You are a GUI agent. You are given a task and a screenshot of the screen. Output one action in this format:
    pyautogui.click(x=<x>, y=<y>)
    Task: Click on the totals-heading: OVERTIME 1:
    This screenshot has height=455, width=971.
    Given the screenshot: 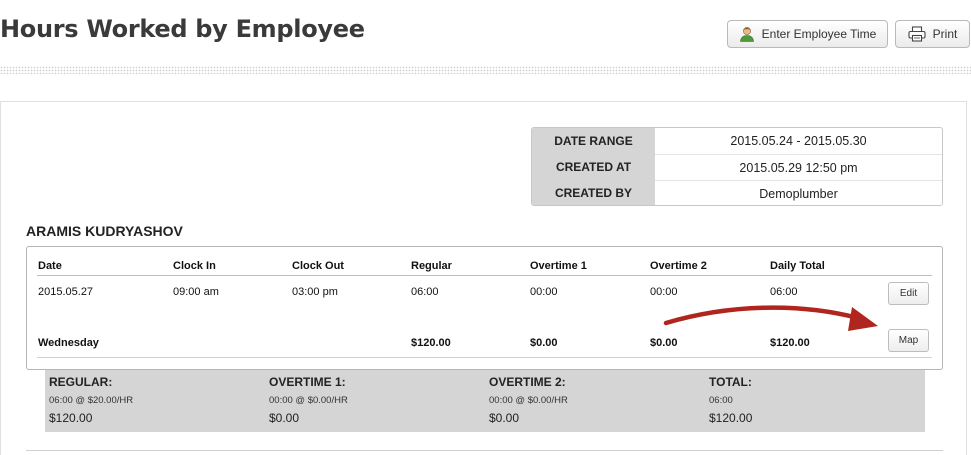 What is the action you would take?
    pyautogui.click(x=307, y=382)
    